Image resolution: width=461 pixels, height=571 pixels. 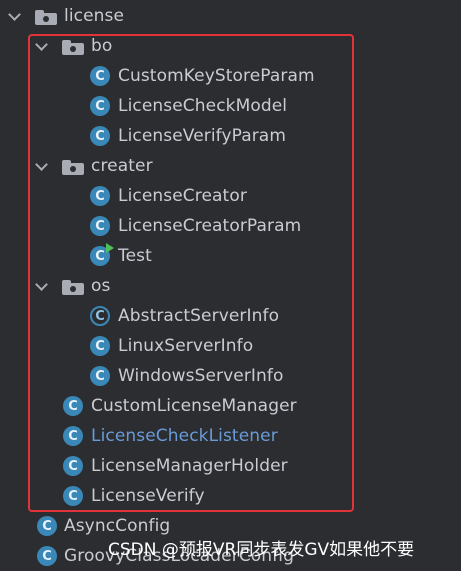 I want to click on watermark: CSDN @预报VR同步表发GV如果他不要, so click(x=261, y=550).